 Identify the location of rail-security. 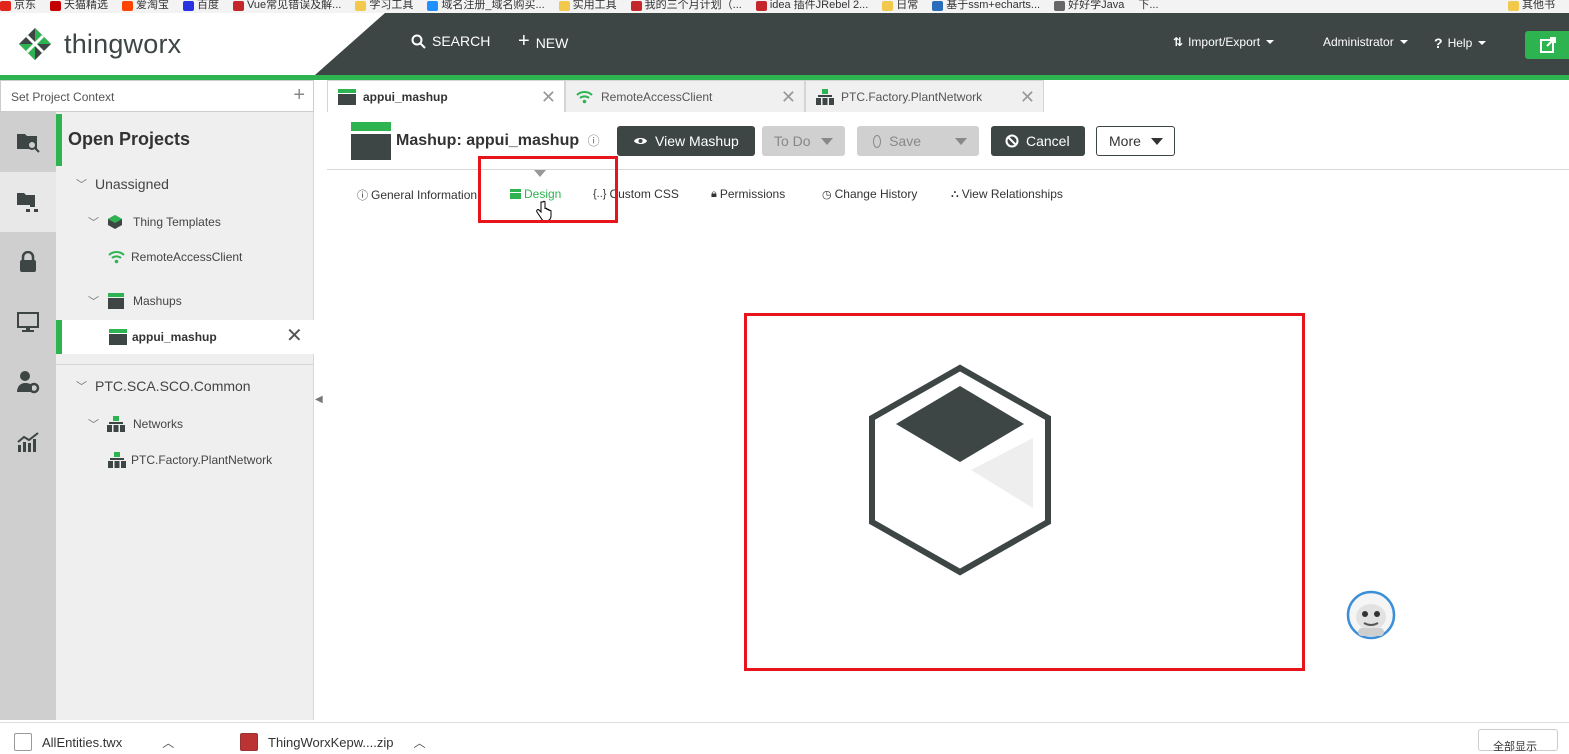
(28, 262).